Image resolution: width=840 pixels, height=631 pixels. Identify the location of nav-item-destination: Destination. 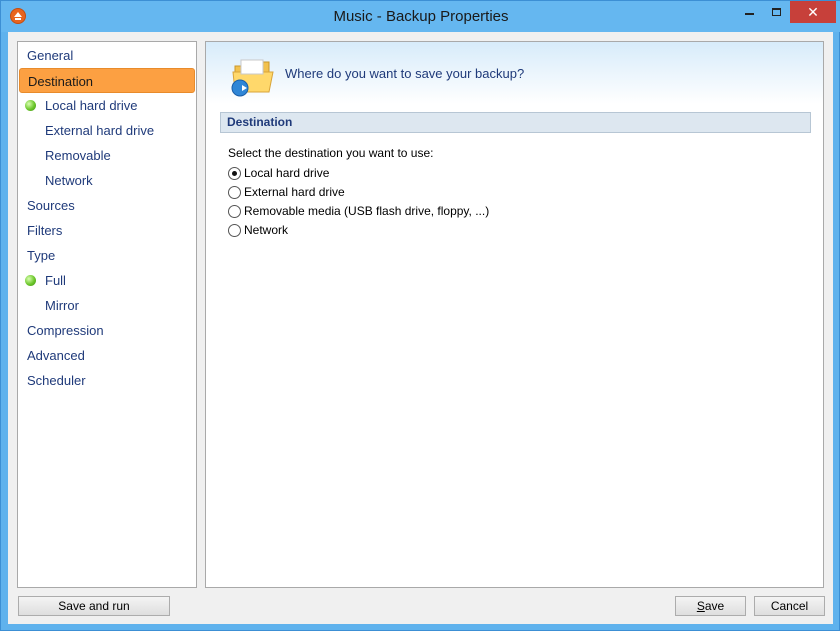
(107, 80).